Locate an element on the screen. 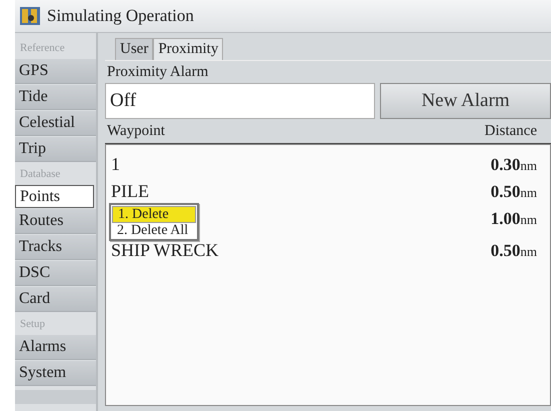 The width and height of the screenshot is (551, 411). menu-item: 1. Delete is located at coordinates (154, 214).